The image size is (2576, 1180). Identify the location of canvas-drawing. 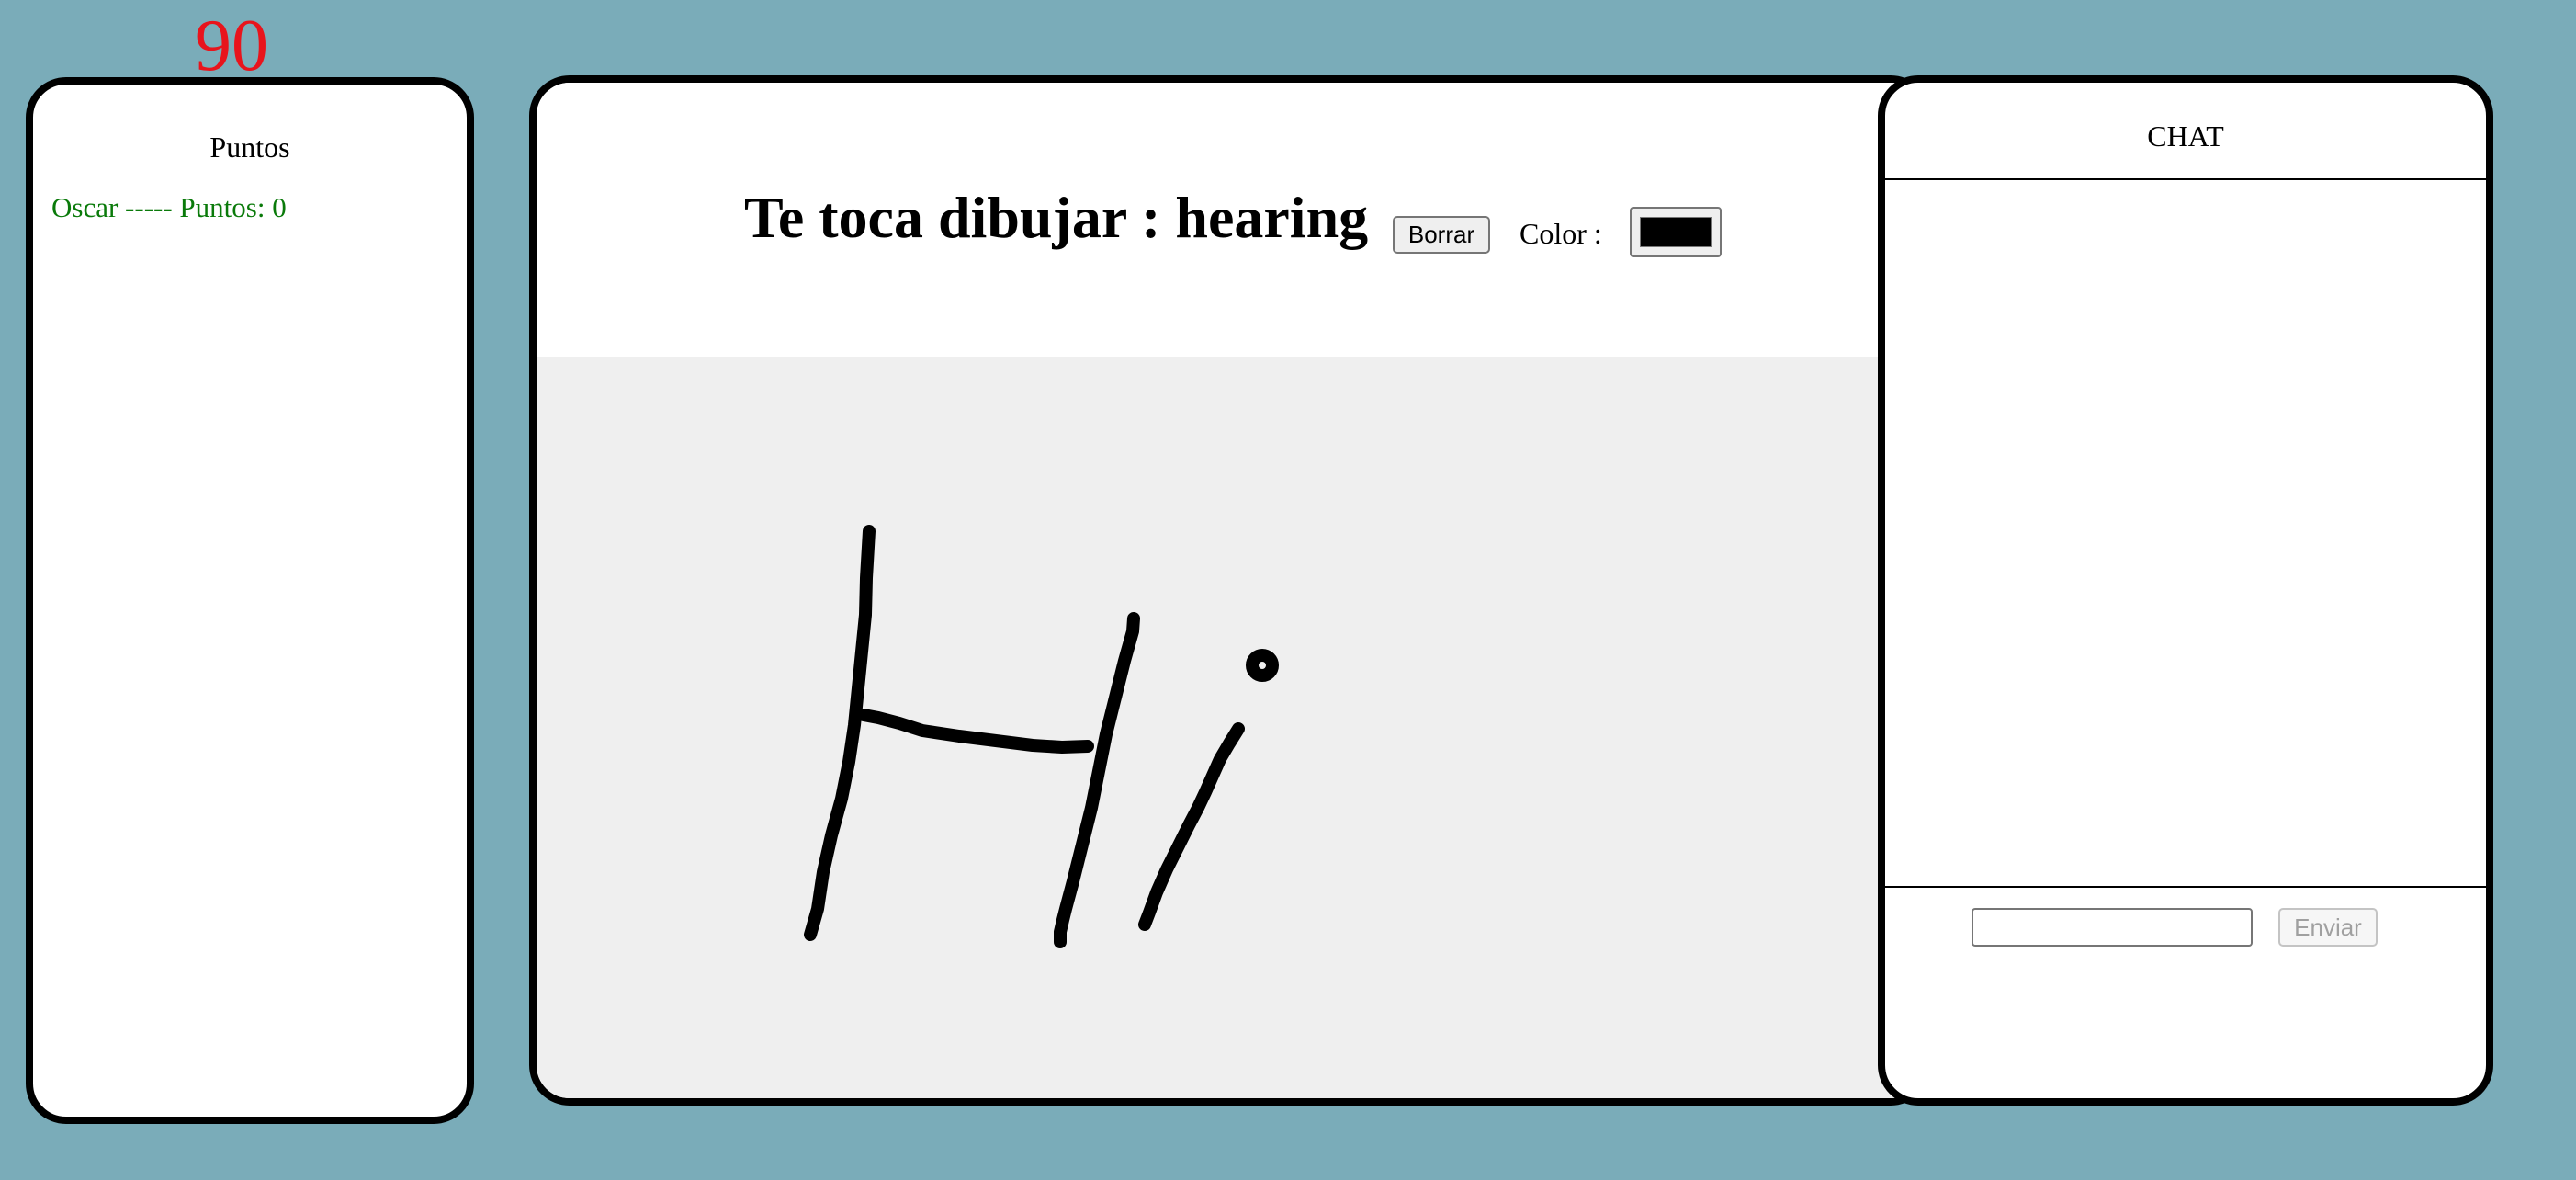
(1041, 736).